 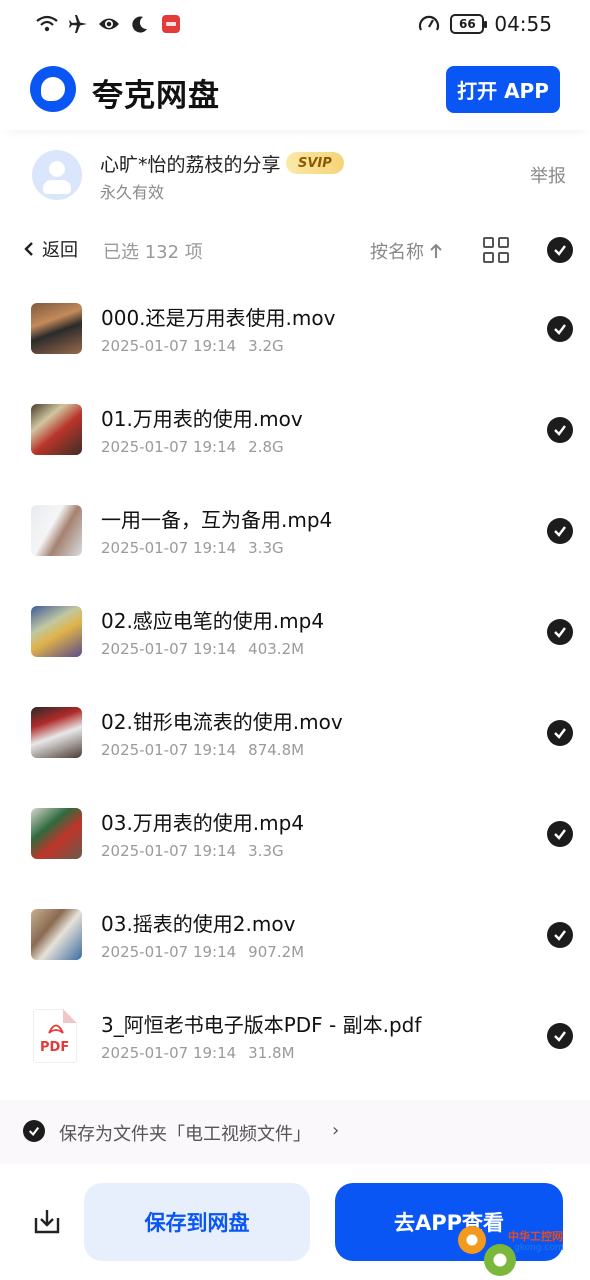 I want to click on pdf-label: PDF, so click(x=55, y=1047).